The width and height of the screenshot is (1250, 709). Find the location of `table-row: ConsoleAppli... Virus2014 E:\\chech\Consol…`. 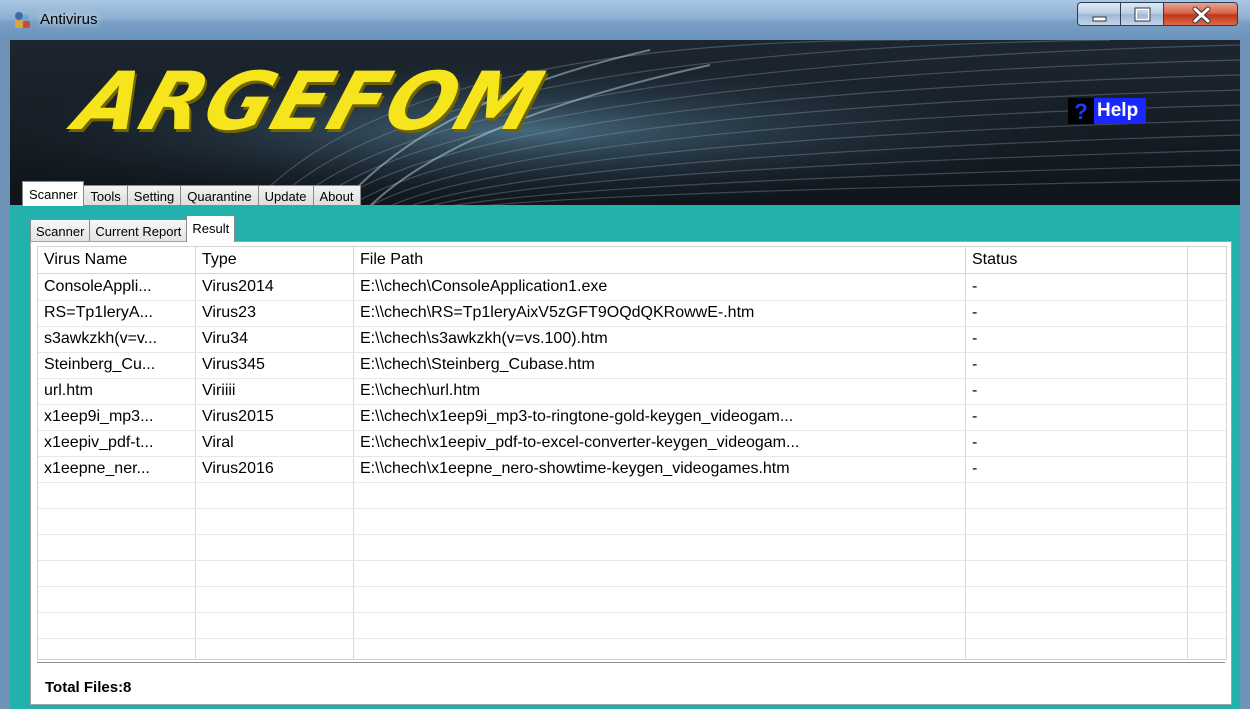

table-row: ConsoleAppli... Virus2014 E:\\chech\Consol… is located at coordinates (632, 287).